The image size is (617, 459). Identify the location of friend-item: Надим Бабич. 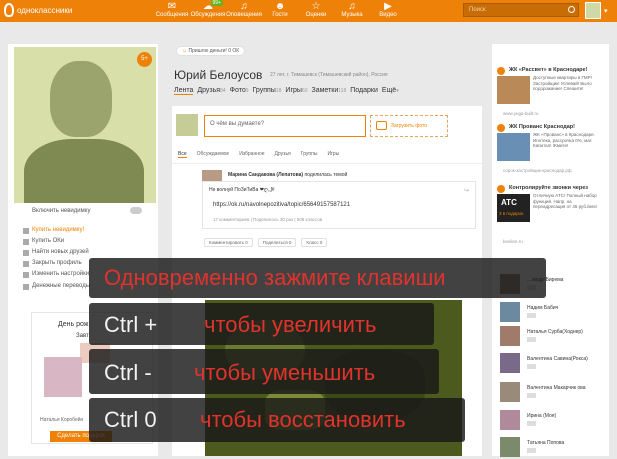
(552, 313).